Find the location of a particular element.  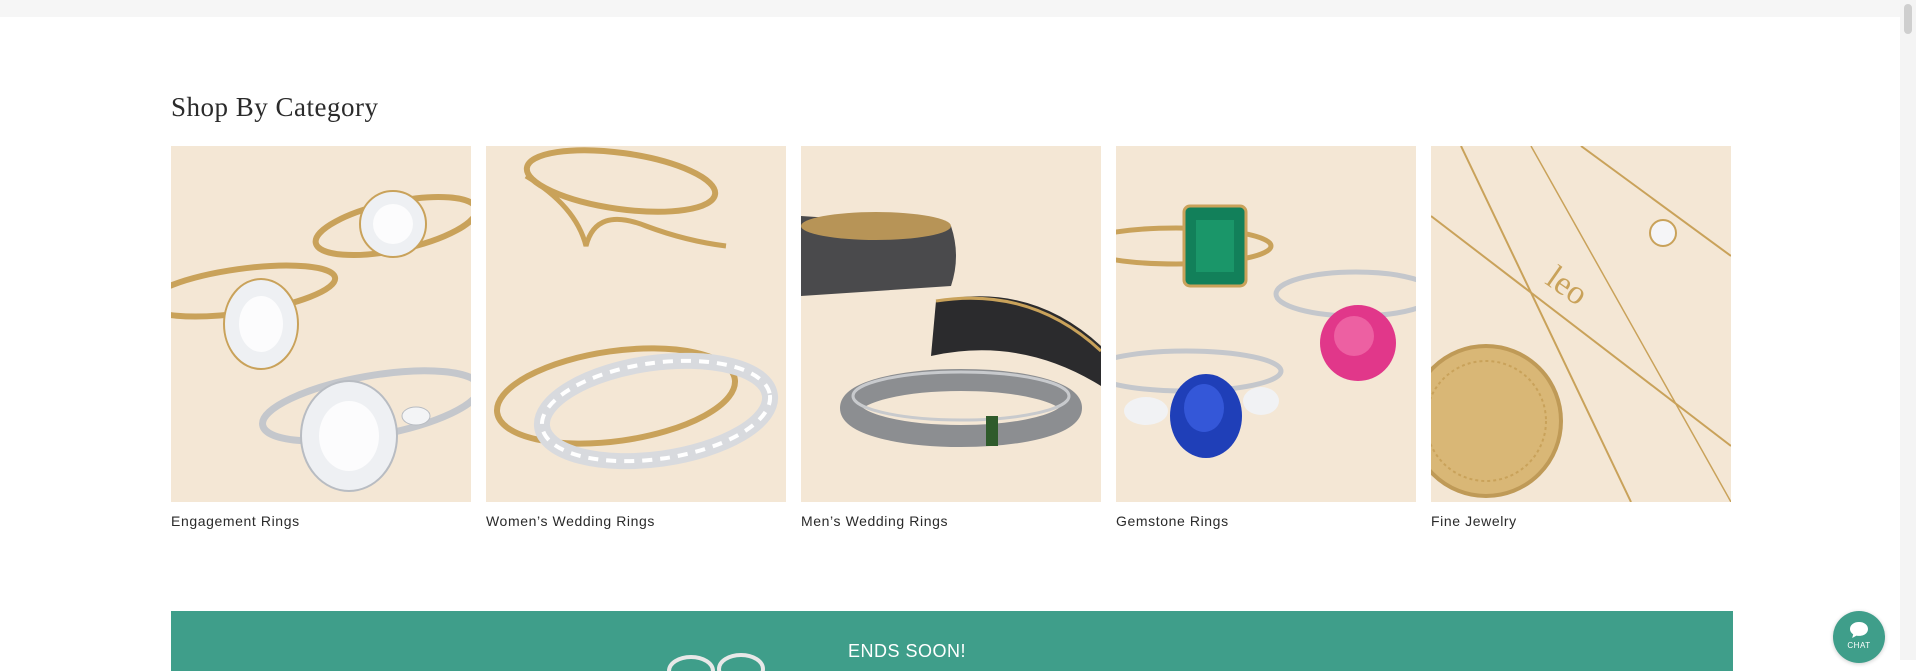

section-title: Shop By Category is located at coordinates (275, 107).